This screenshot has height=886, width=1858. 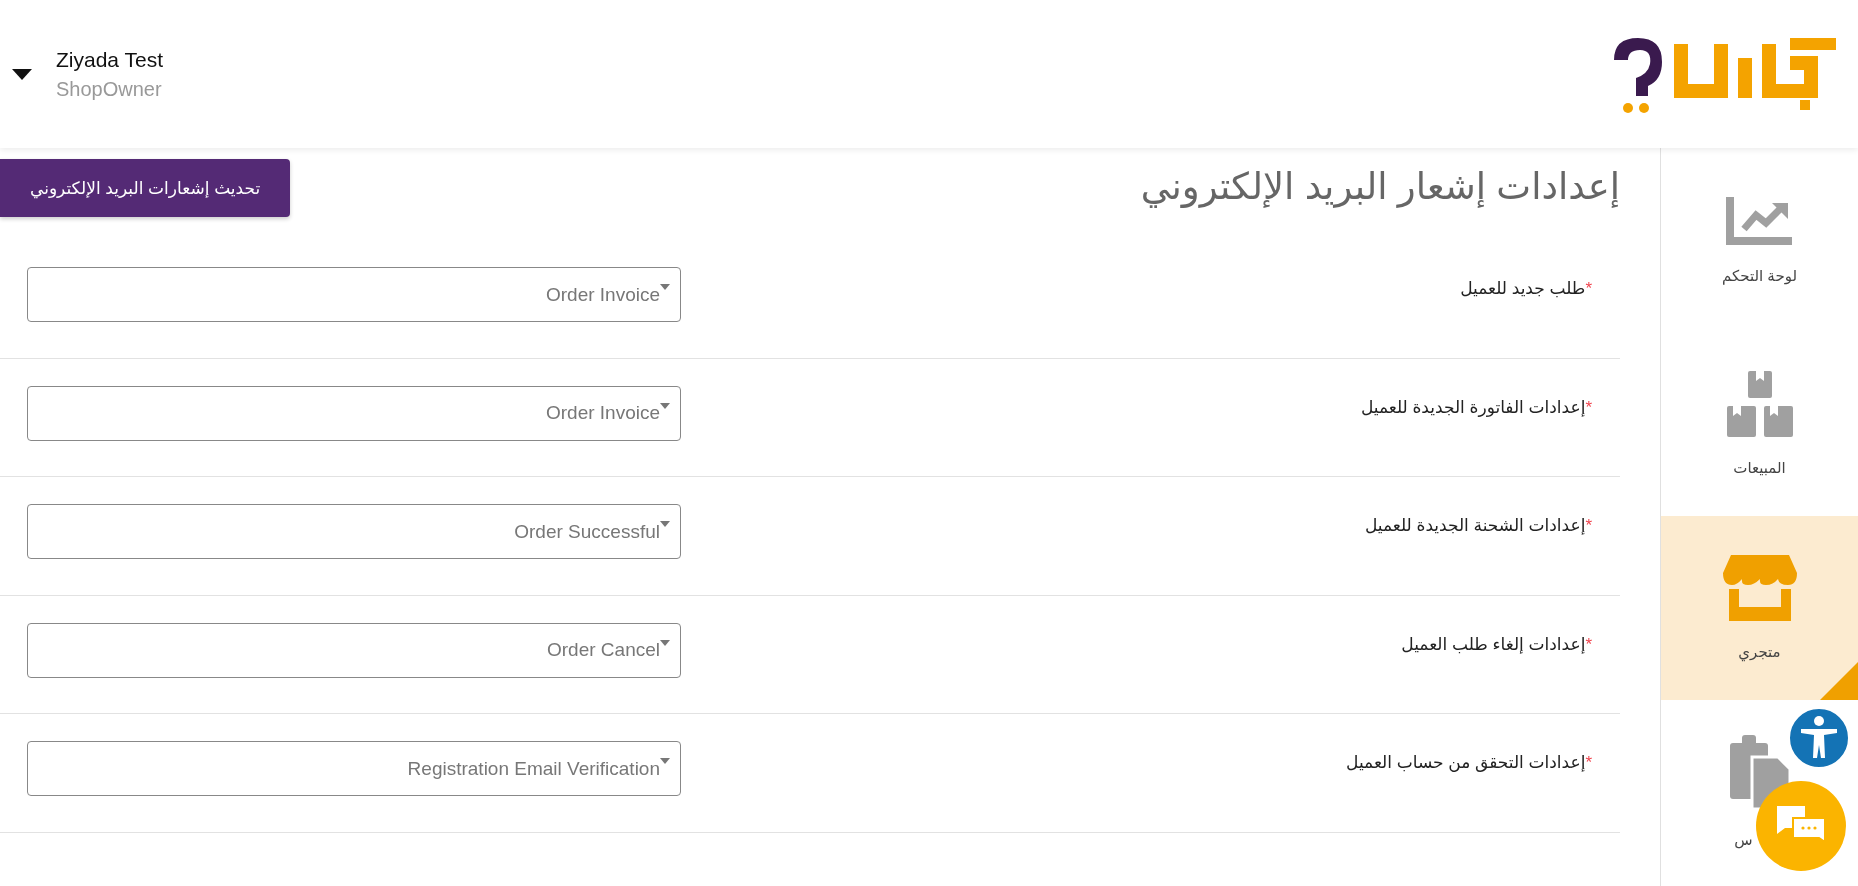 What do you see at coordinates (1819, 738) in the screenshot?
I see `accessibility-icon` at bounding box center [1819, 738].